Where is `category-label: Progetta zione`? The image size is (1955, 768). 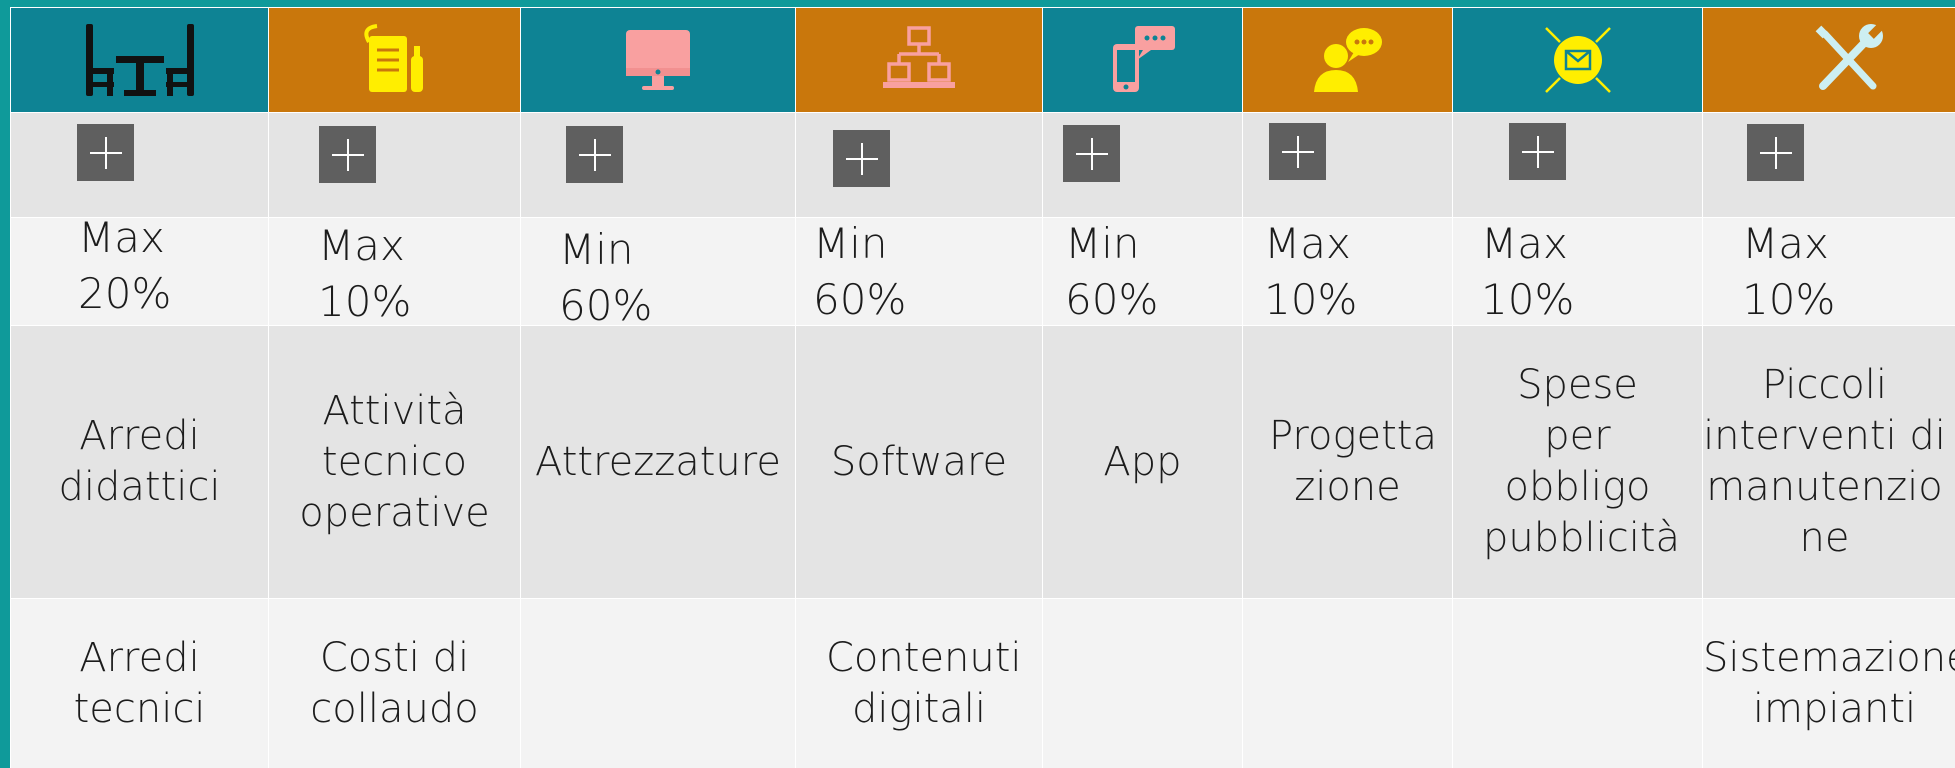
category-label: Progetta zione is located at coordinates (1353, 461).